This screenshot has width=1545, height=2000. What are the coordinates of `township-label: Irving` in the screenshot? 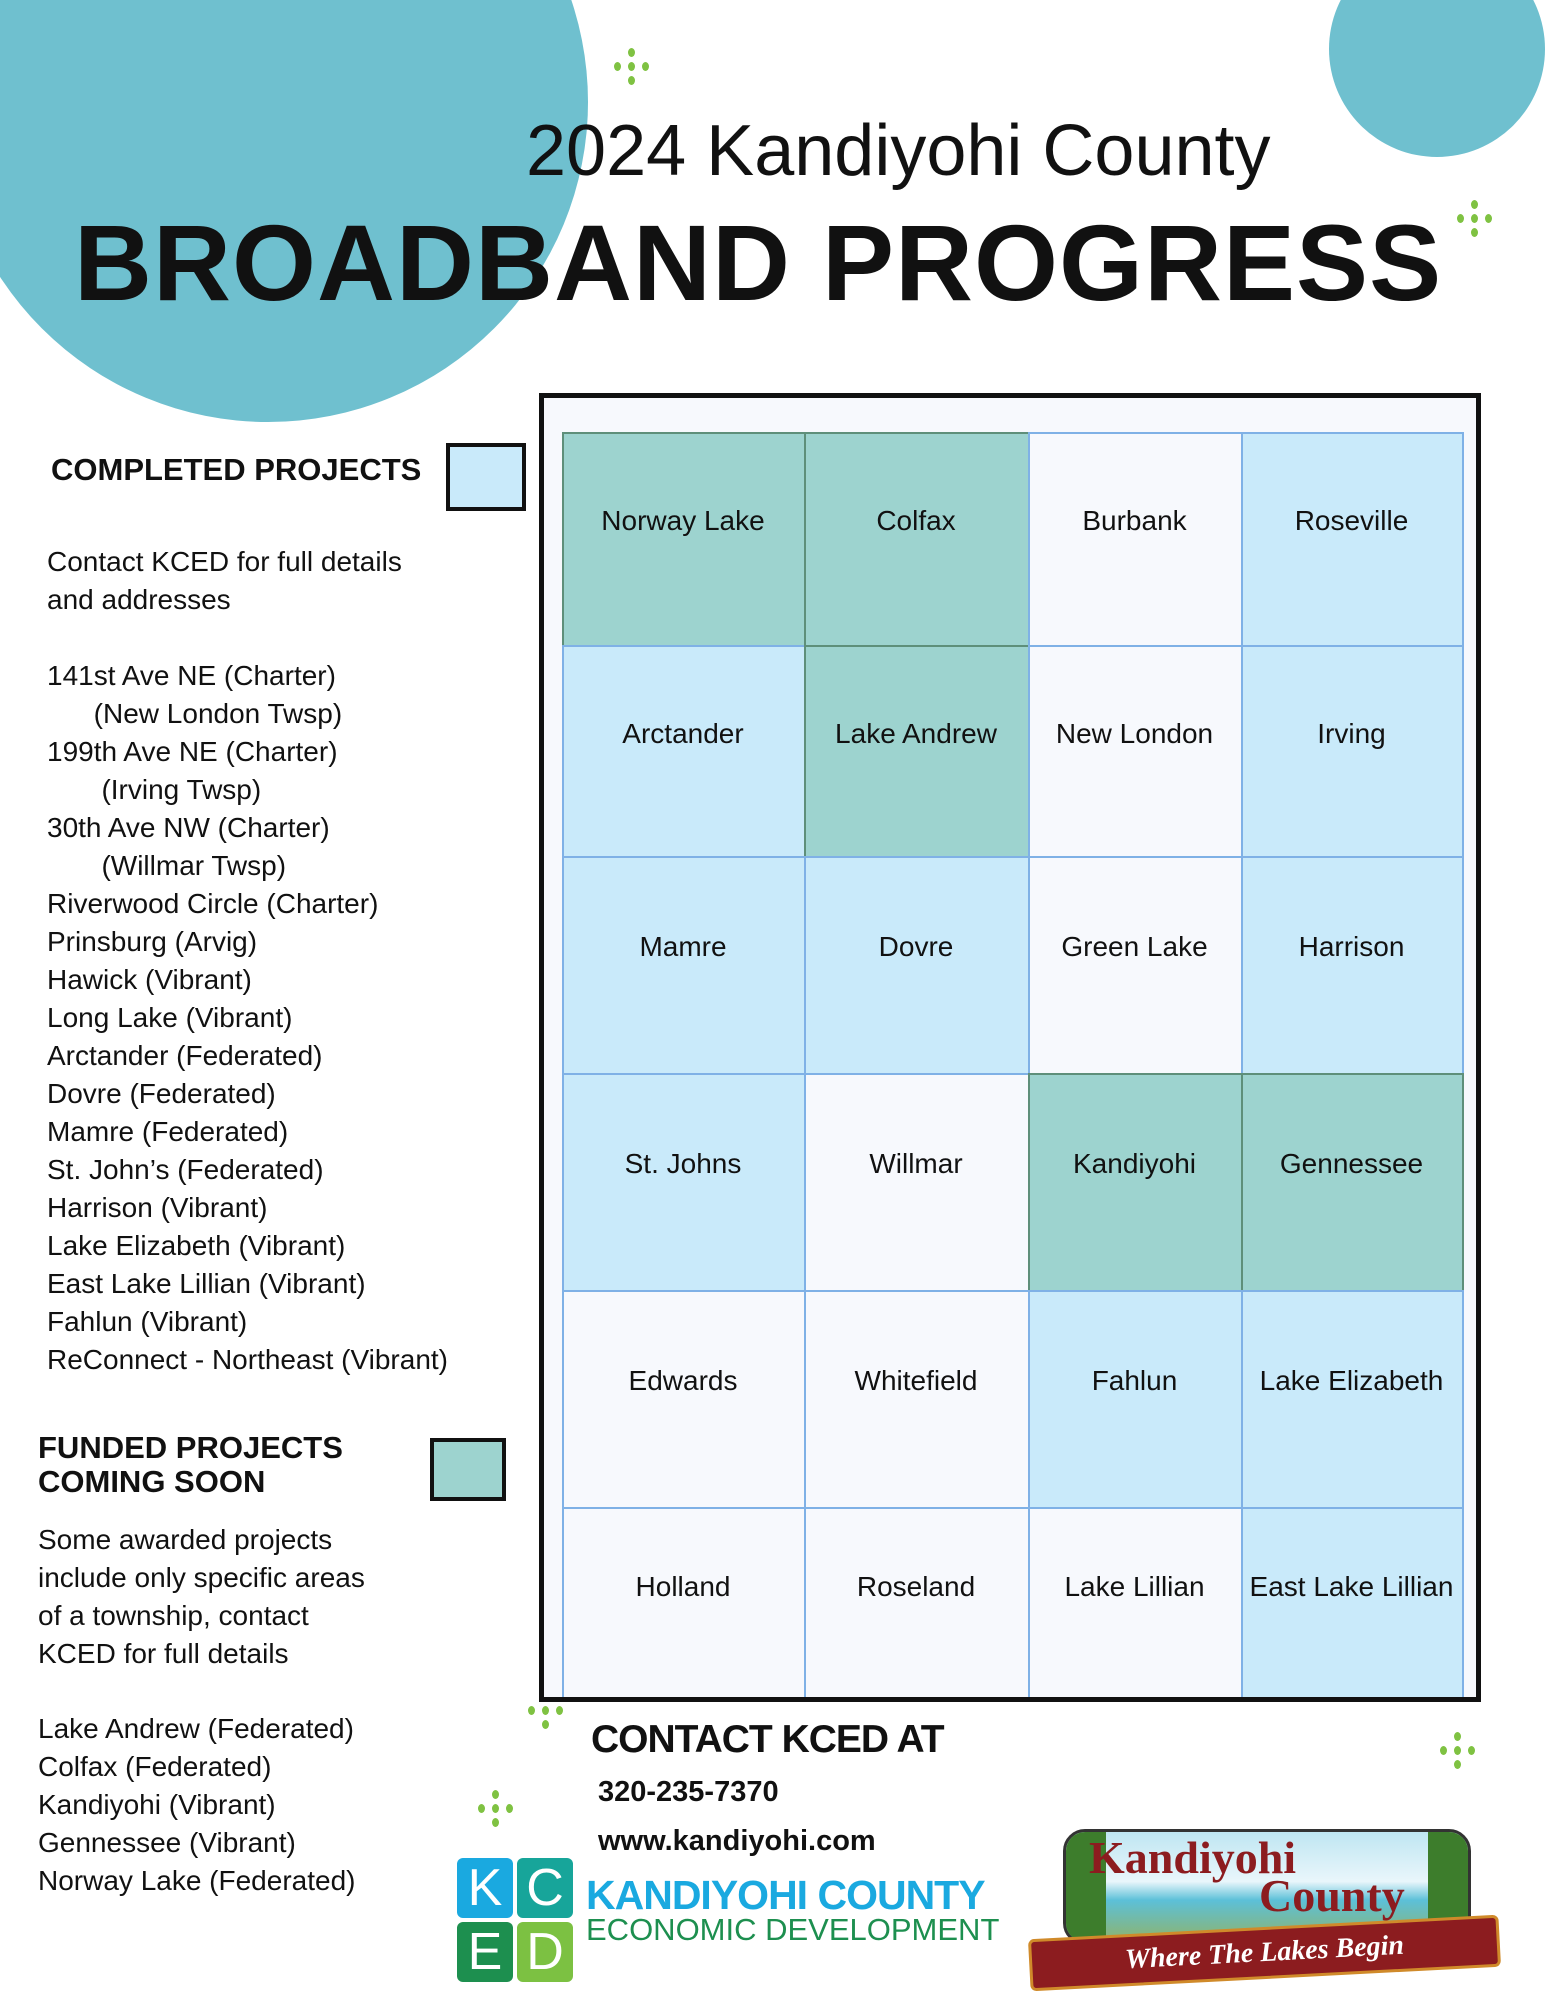 It's located at (1351, 733).